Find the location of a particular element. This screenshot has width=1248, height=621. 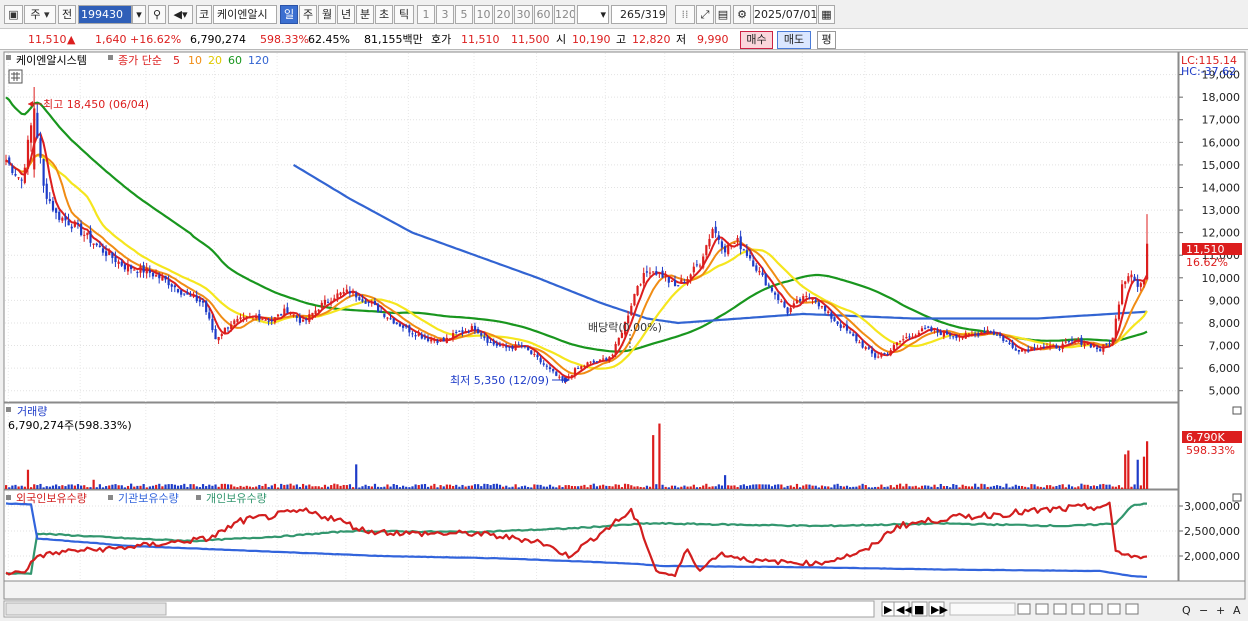

interval-30-button: 30 is located at coordinates (523, 14).